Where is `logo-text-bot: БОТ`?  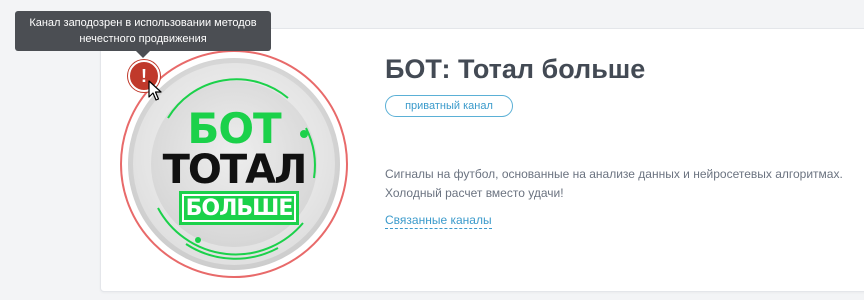 logo-text-bot: БОТ is located at coordinates (234, 128).